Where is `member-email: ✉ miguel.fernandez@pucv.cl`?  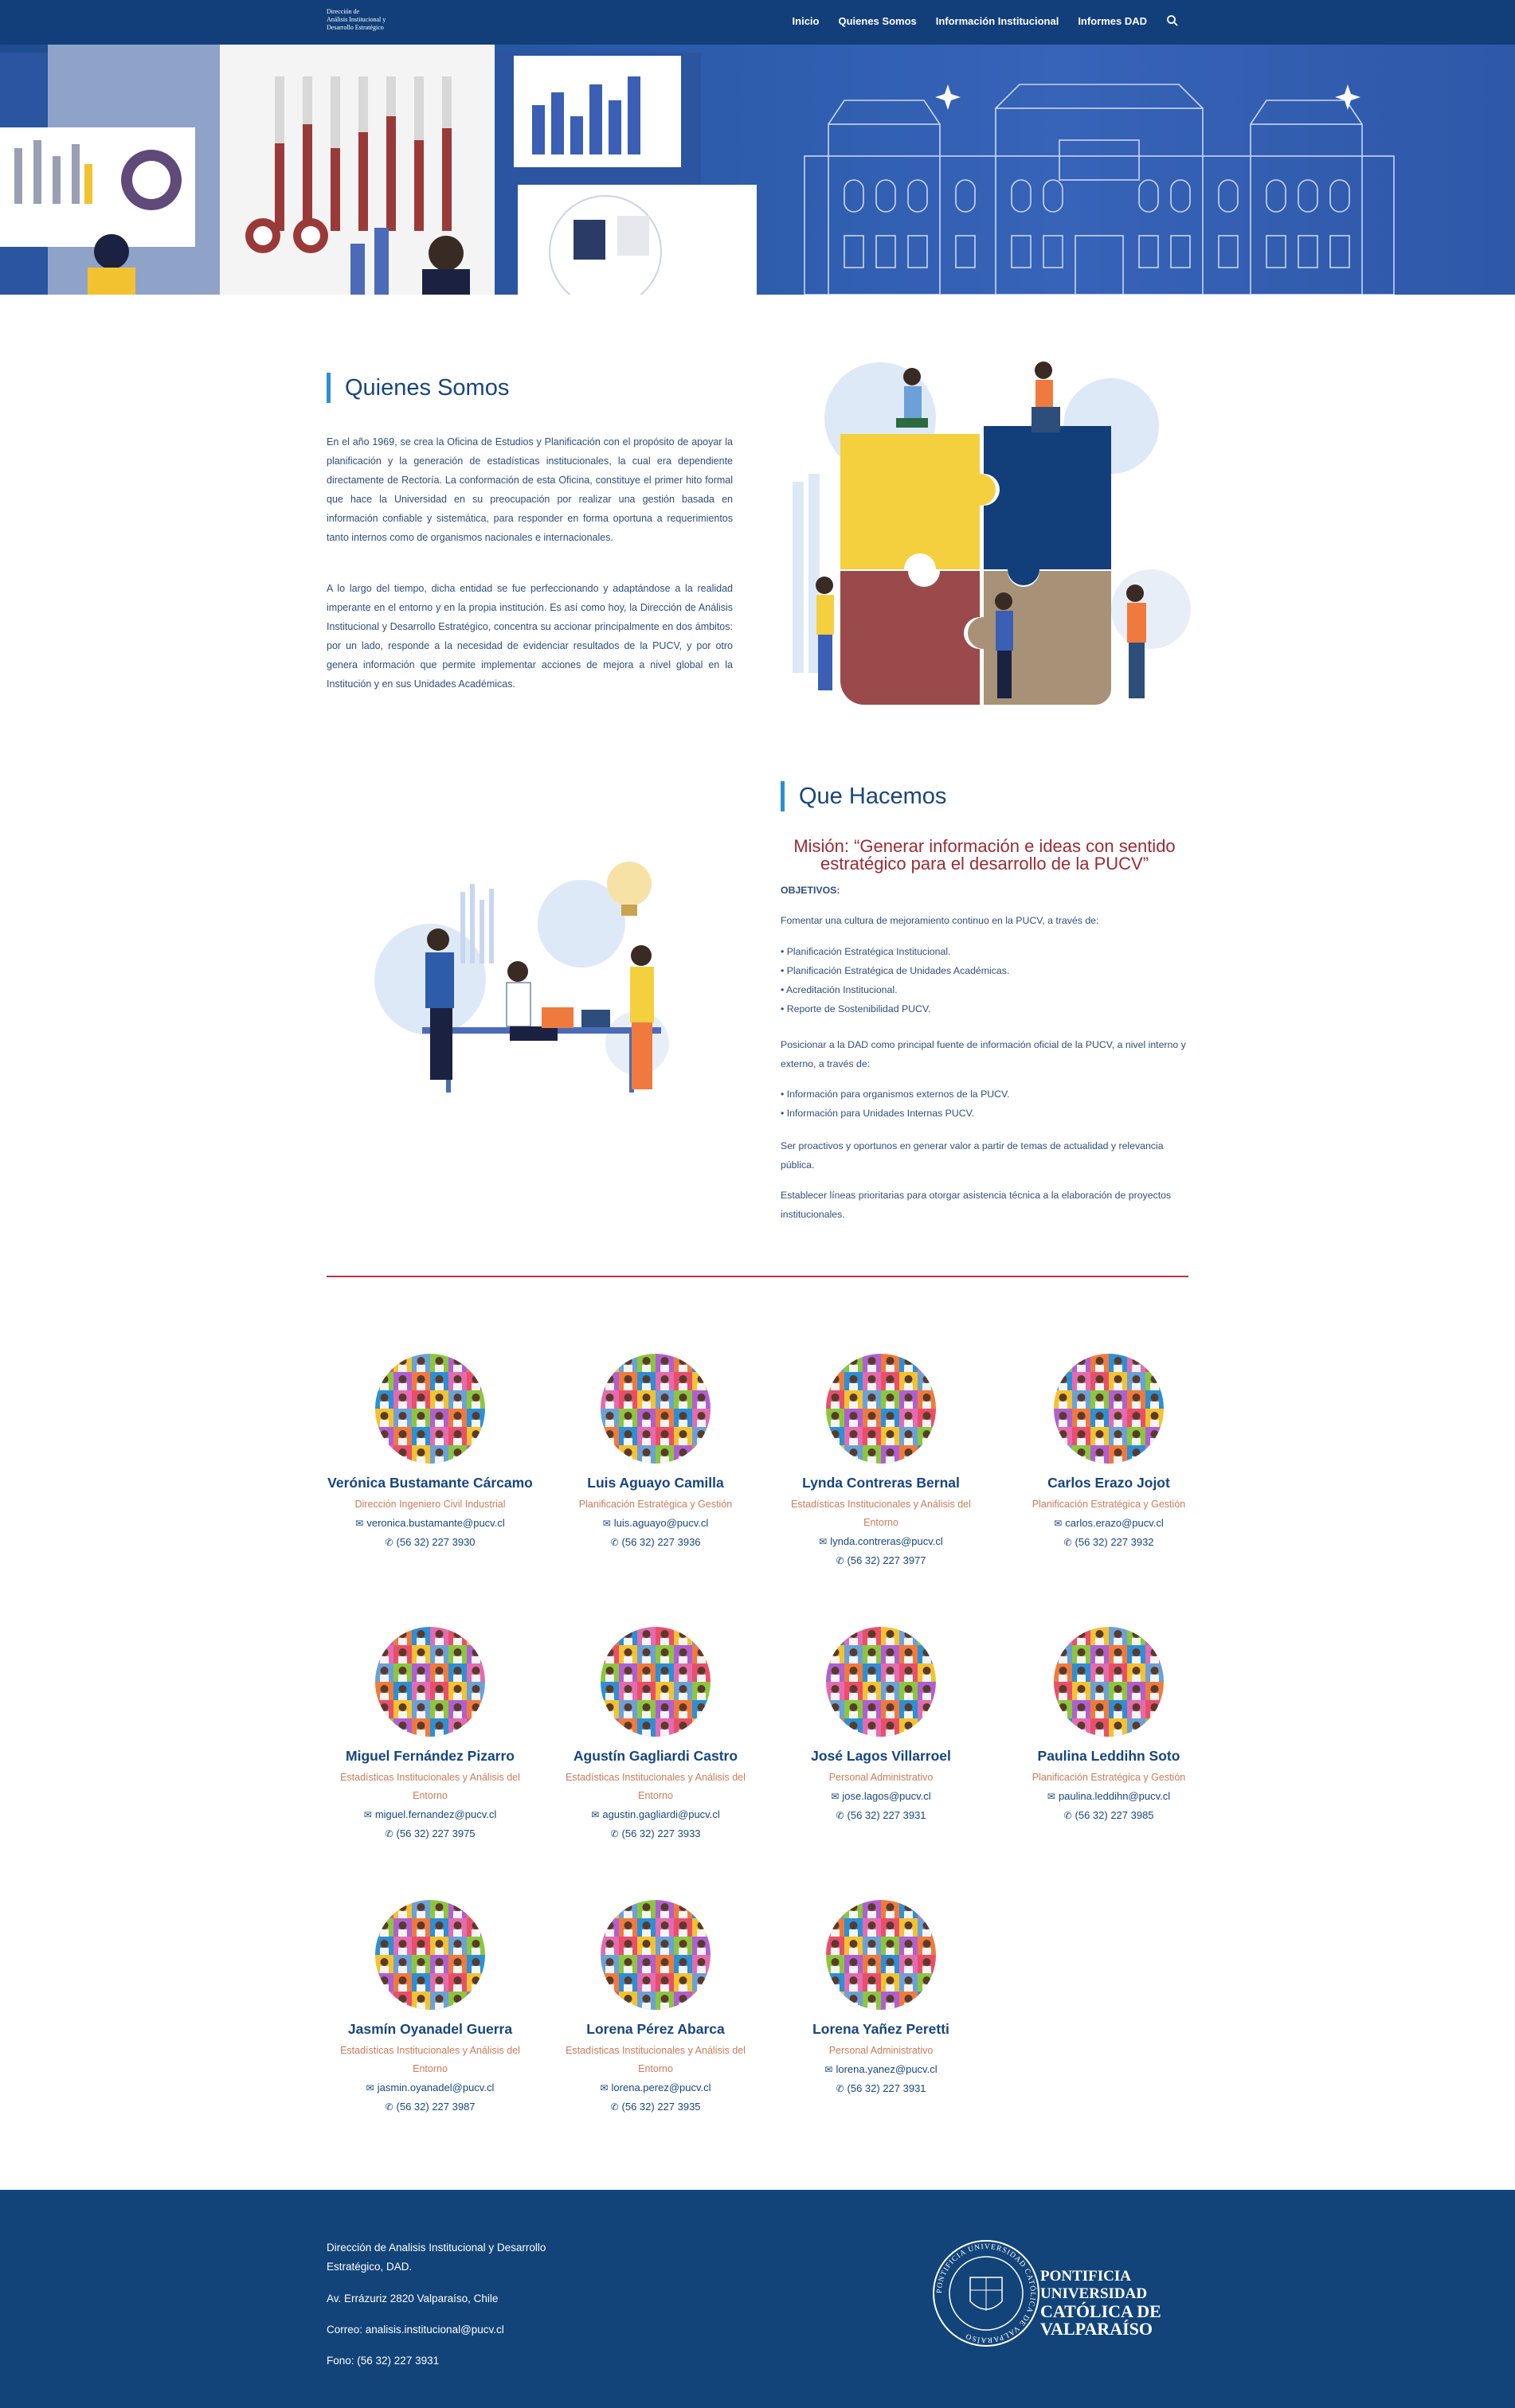
member-email: ✉ miguel.fernandez@pucv.cl is located at coordinates (430, 1814).